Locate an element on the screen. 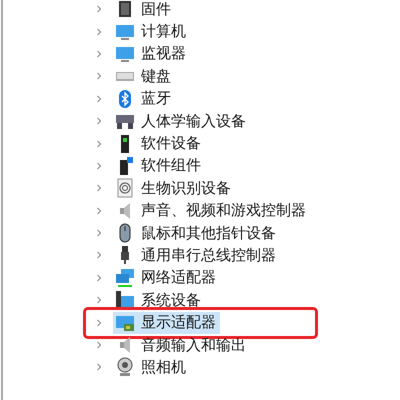  tree-item: 通用串行总线控制器 is located at coordinates (196, 255).